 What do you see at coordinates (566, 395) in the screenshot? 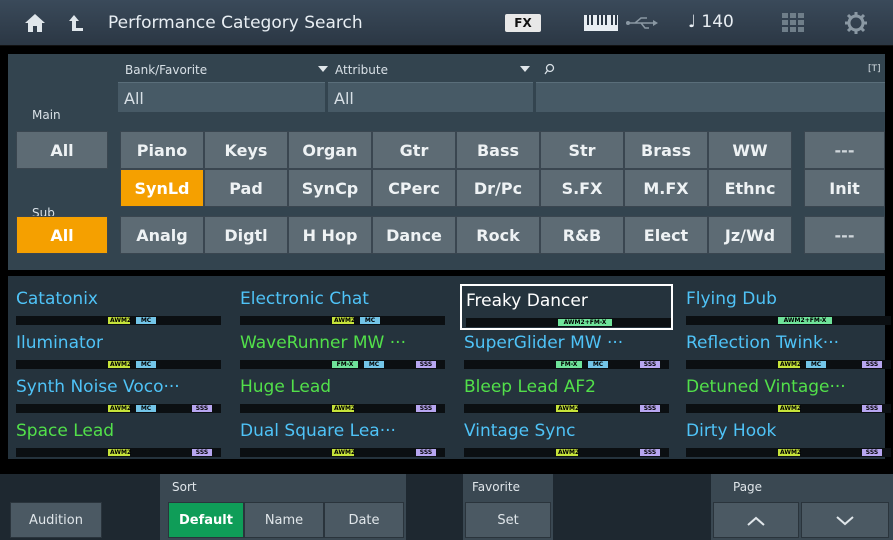
I see `performance-item: Bleep Lead AF2 AWM2 SSS` at bounding box center [566, 395].